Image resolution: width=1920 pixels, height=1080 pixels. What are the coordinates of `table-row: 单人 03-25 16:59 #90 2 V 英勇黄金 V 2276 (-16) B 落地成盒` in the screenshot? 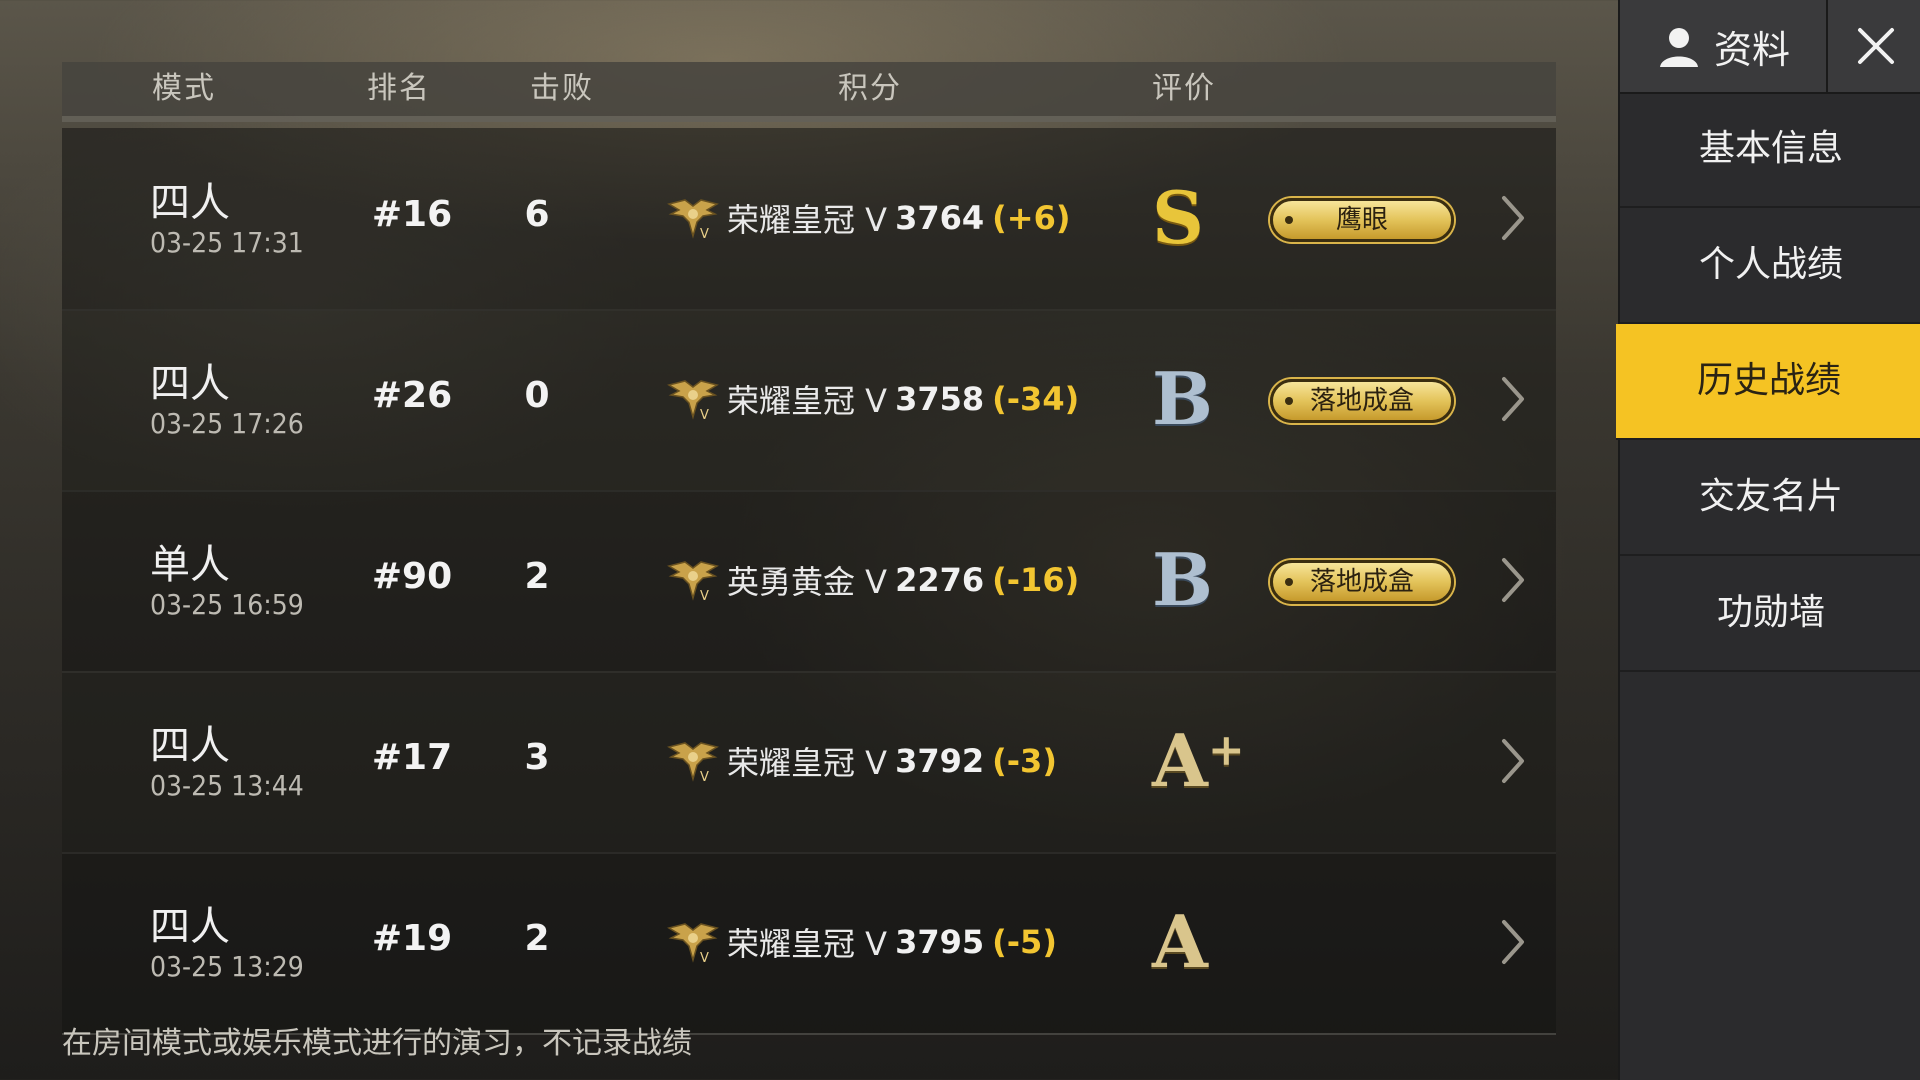 It's located at (809, 581).